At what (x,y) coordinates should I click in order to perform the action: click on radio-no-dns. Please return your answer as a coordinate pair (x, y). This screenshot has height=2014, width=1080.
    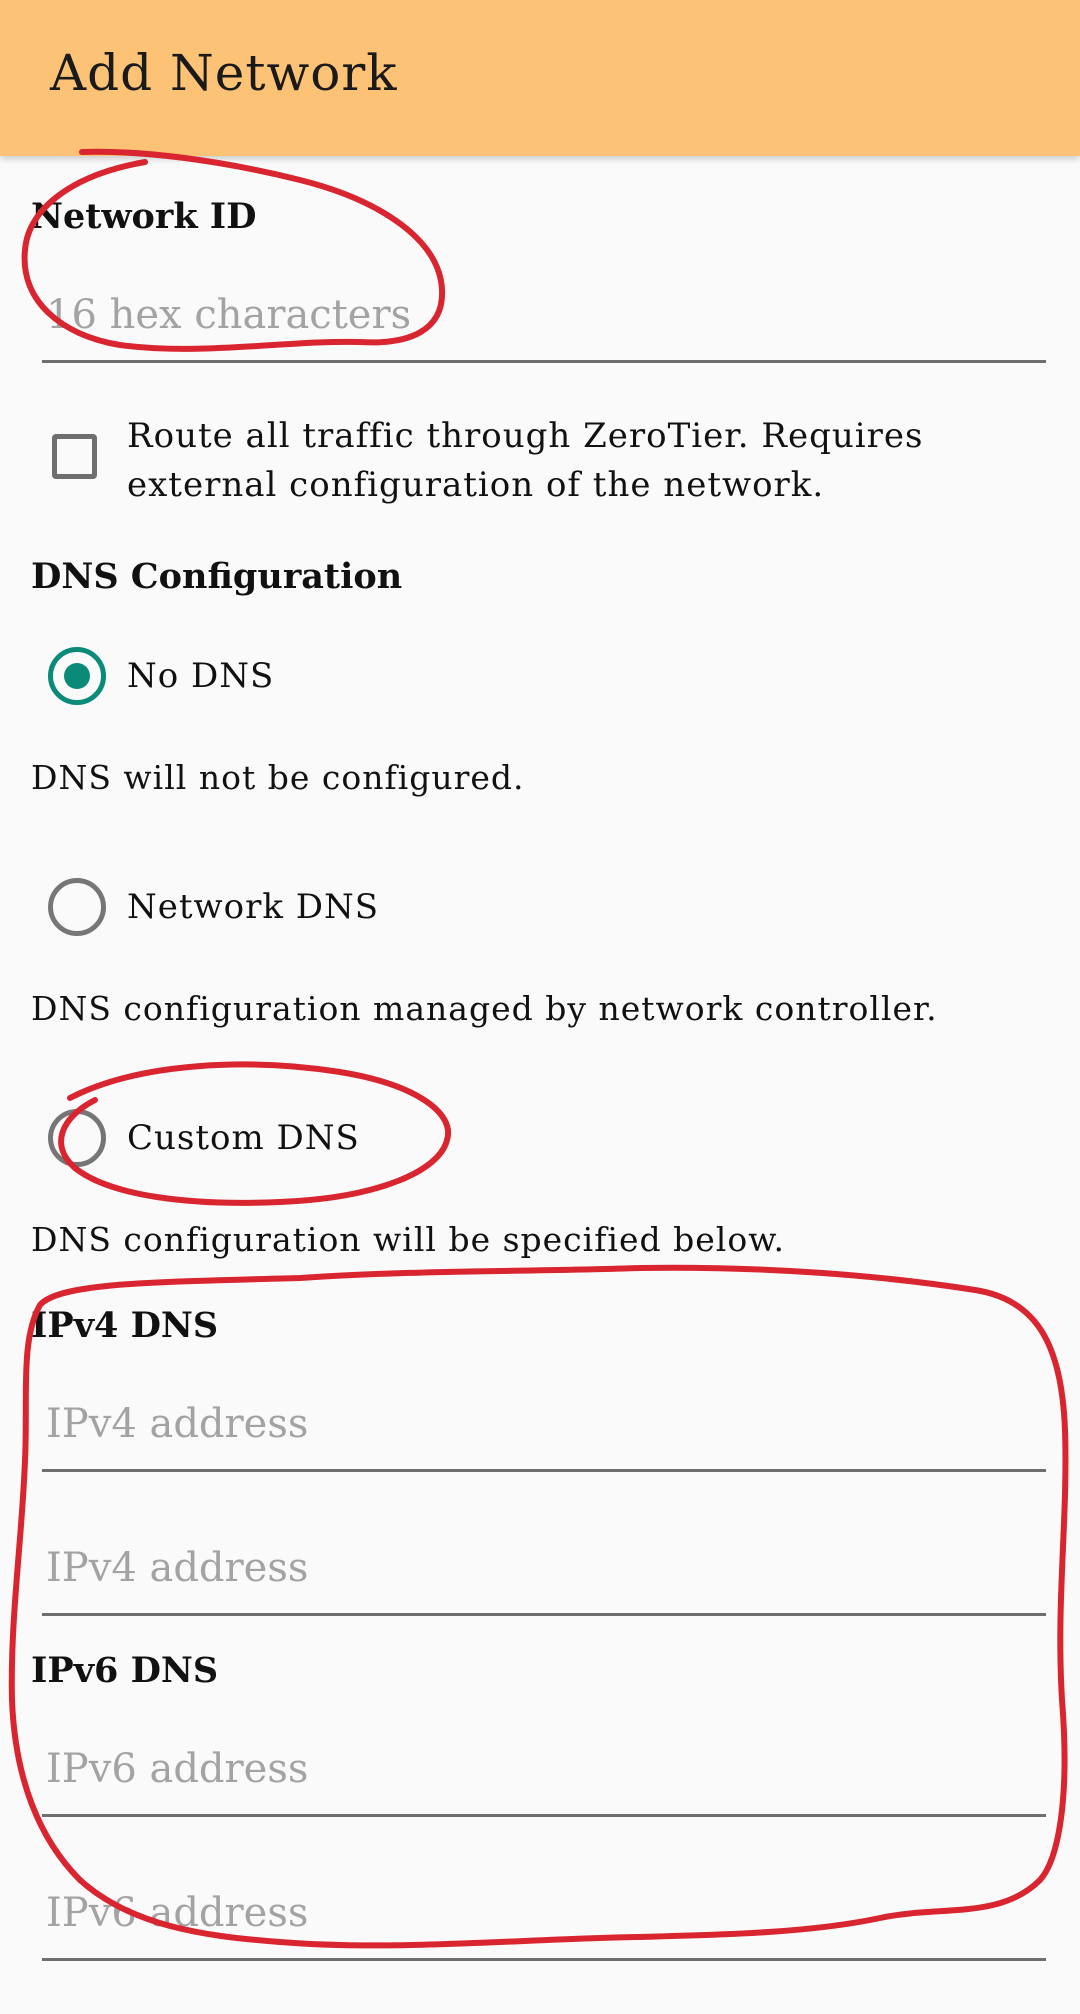
    Looking at the image, I should click on (77, 676).